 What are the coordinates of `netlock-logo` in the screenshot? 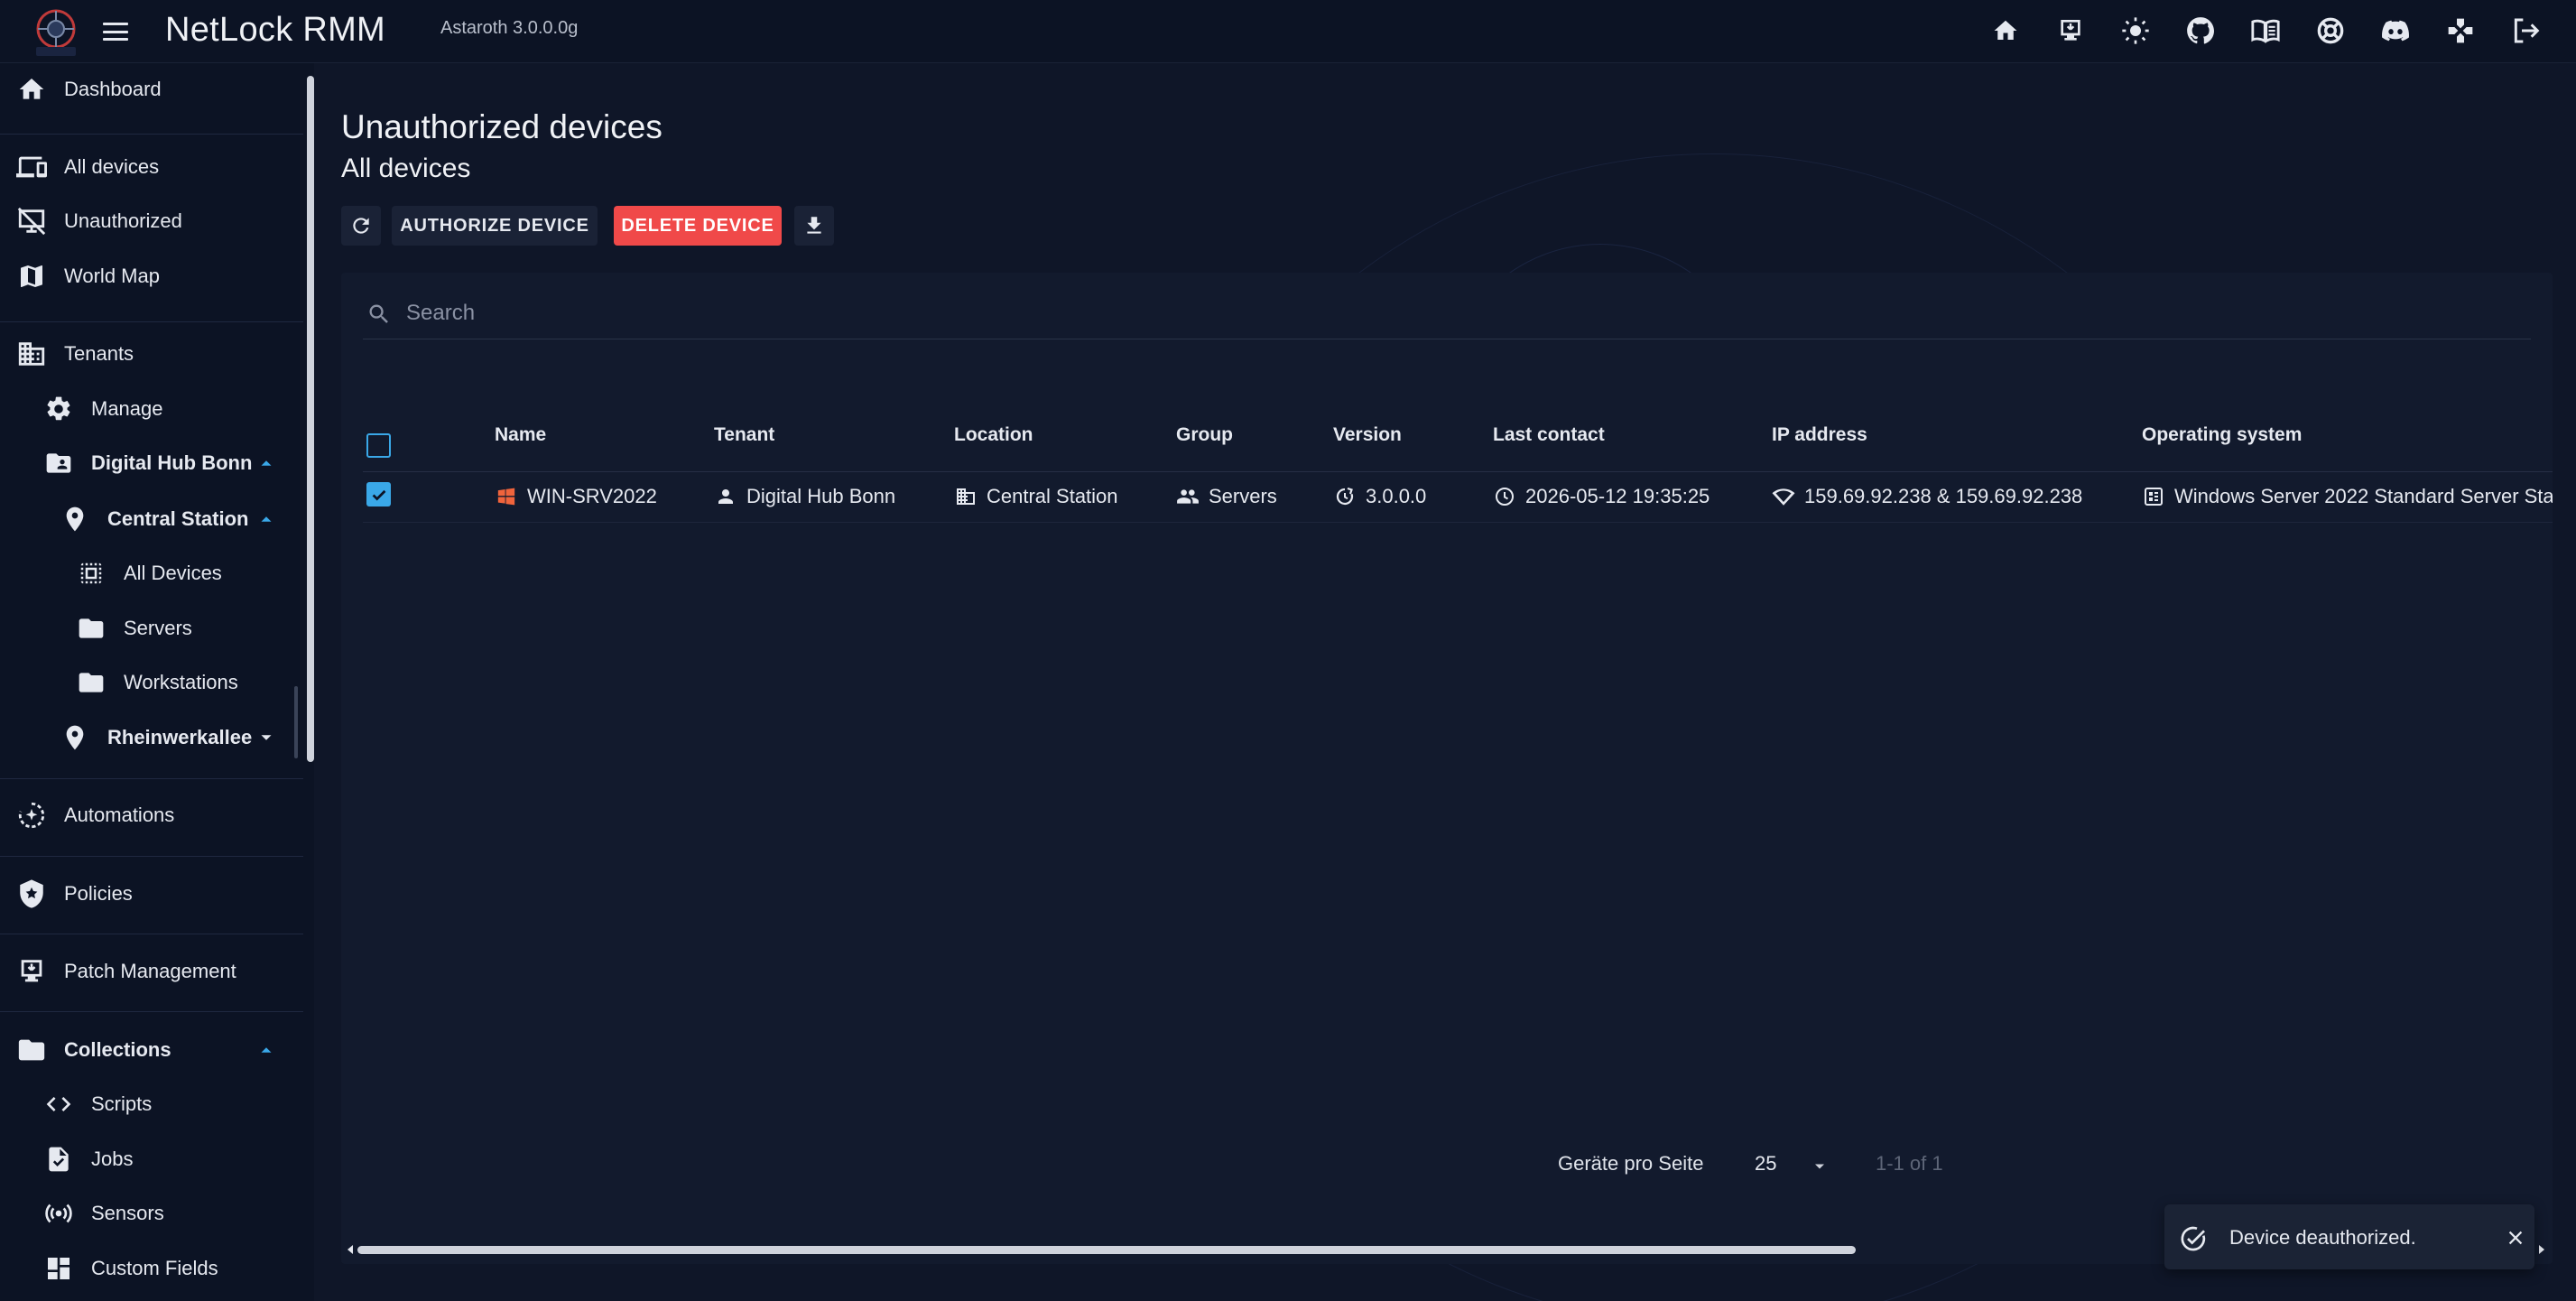 It's located at (56, 31).